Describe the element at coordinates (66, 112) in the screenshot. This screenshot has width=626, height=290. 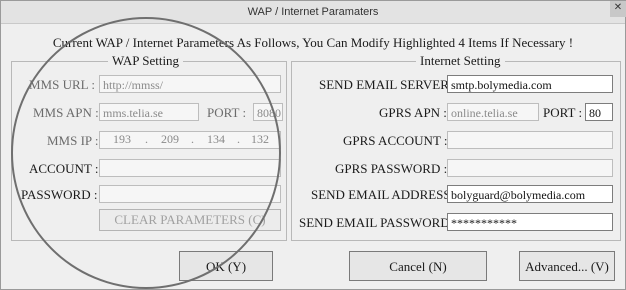
I see `mms-apn-label: MMS APN :` at that location.